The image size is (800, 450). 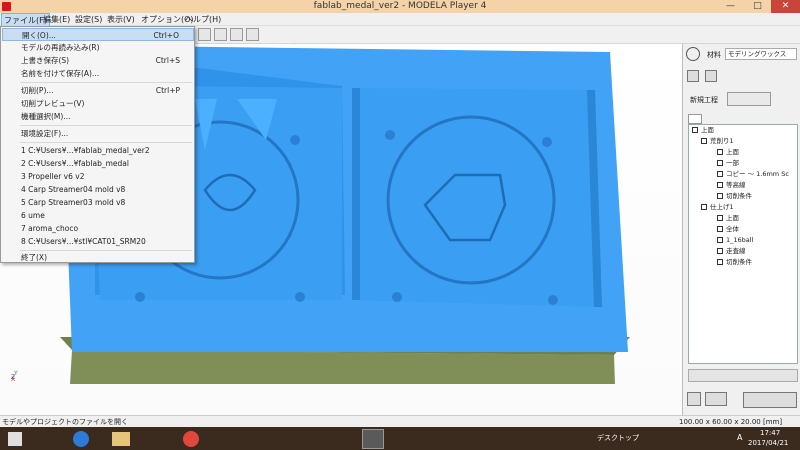 What do you see at coordinates (731, 185) in the screenshot?
I see `tree-item: 等高線` at bounding box center [731, 185].